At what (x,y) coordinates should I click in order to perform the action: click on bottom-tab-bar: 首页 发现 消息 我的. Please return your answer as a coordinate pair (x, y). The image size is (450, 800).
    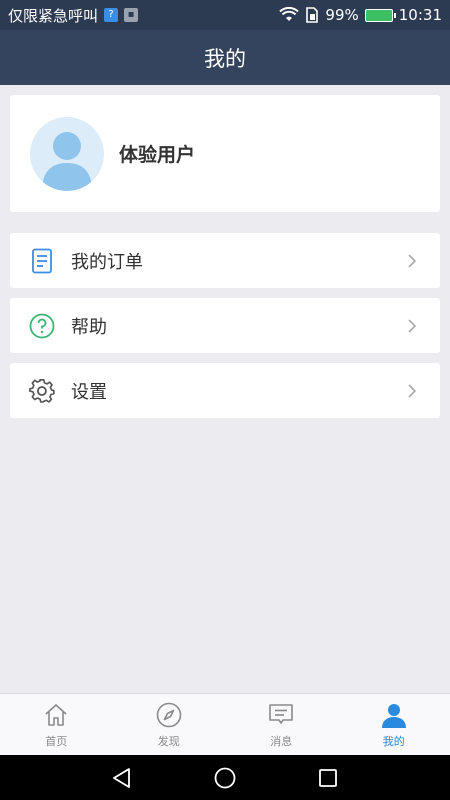
    Looking at the image, I should click on (225, 724).